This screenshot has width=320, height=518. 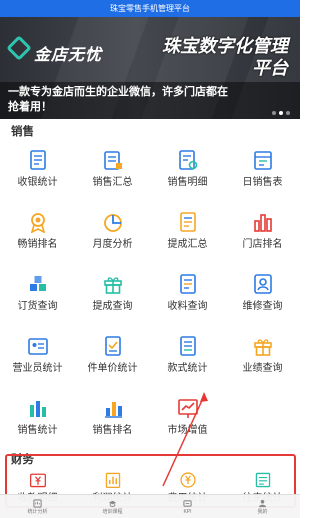 What do you see at coordinates (187, 368) in the screenshot?
I see `sales-item-label: 款式统计` at bounding box center [187, 368].